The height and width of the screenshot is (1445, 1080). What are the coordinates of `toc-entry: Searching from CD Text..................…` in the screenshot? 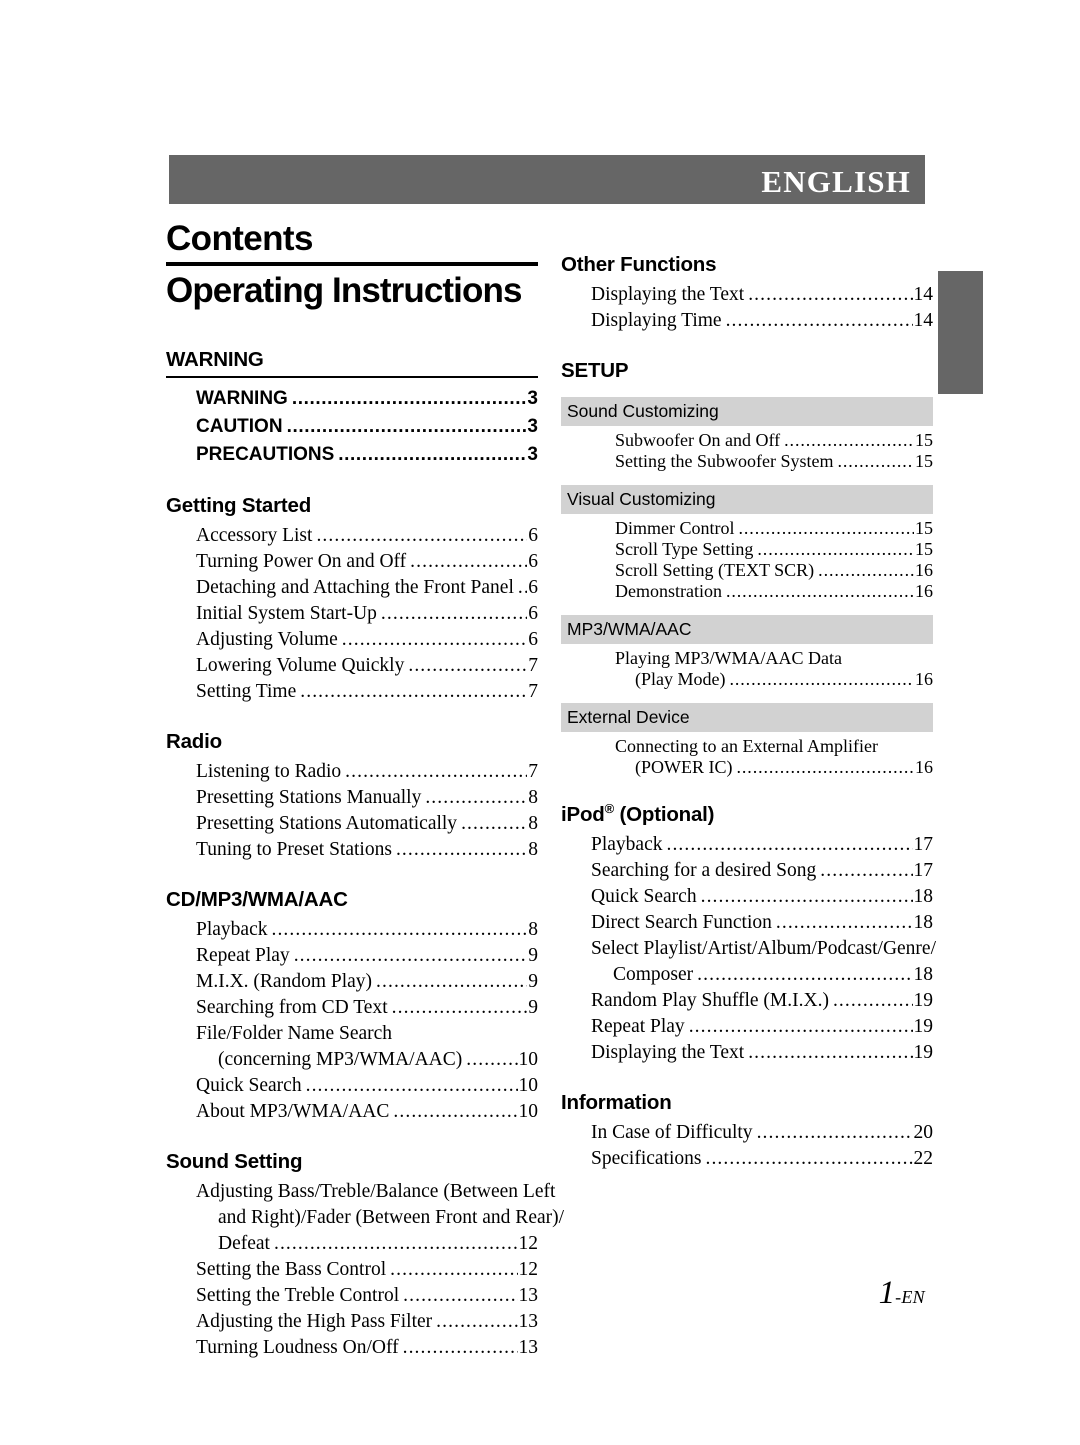 It's located at (352, 1008).